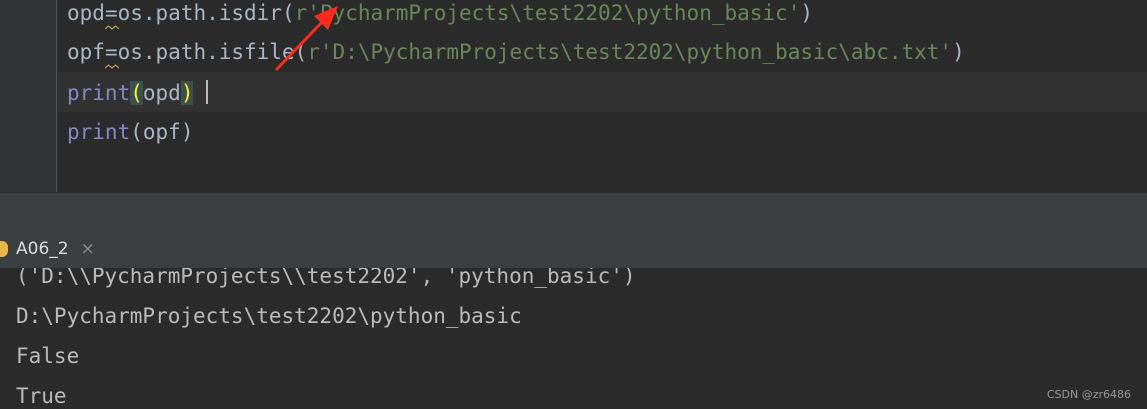 The width and height of the screenshot is (1147, 409). What do you see at coordinates (573, 211) in the screenshot?
I see `panel-splitter` at bounding box center [573, 211].